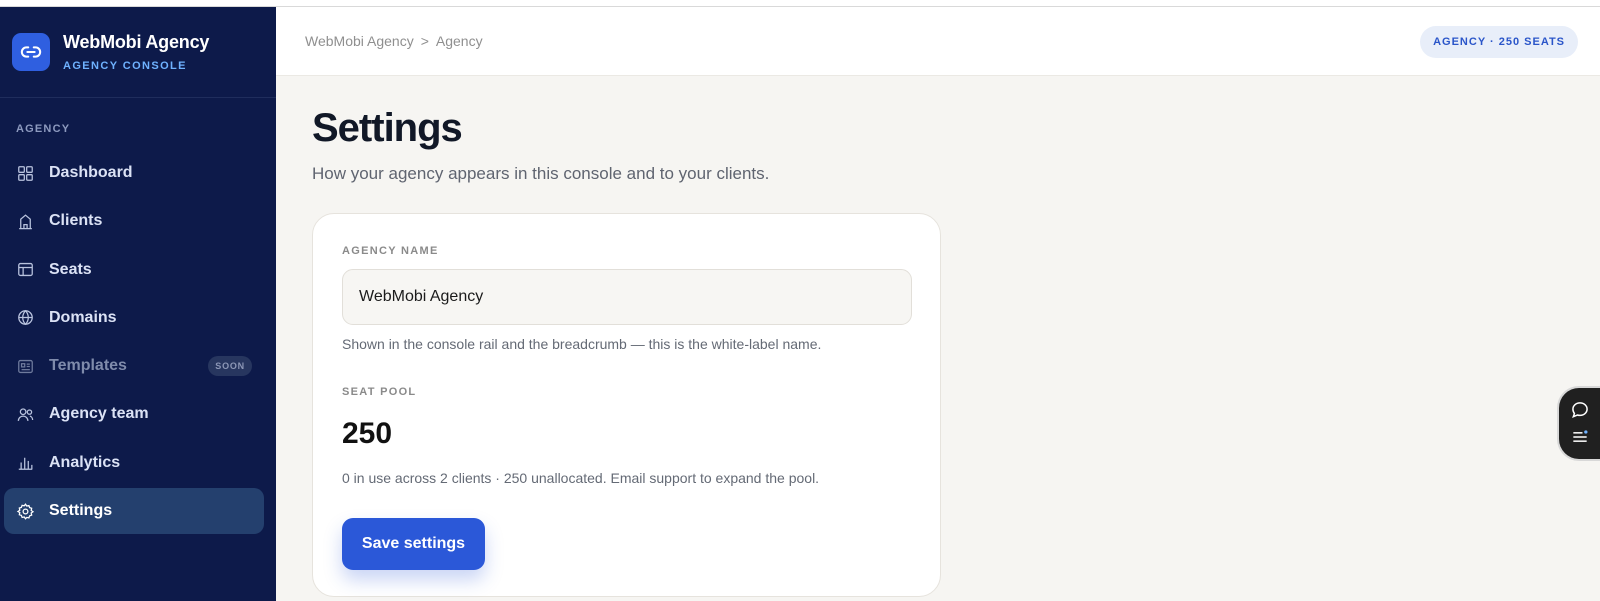 The height and width of the screenshot is (601, 1600). I want to click on brand: WebMobi Agency AGENCY CONSOLE, so click(138, 52).